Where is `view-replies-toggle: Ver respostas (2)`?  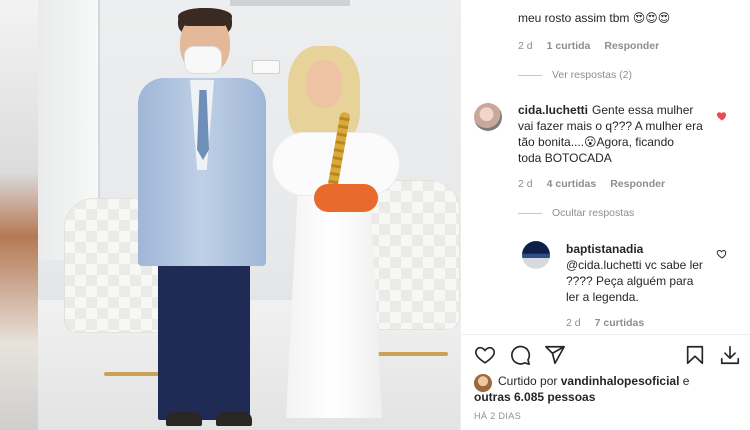 view-replies-toggle: Ver respostas (2) is located at coordinates (575, 75).